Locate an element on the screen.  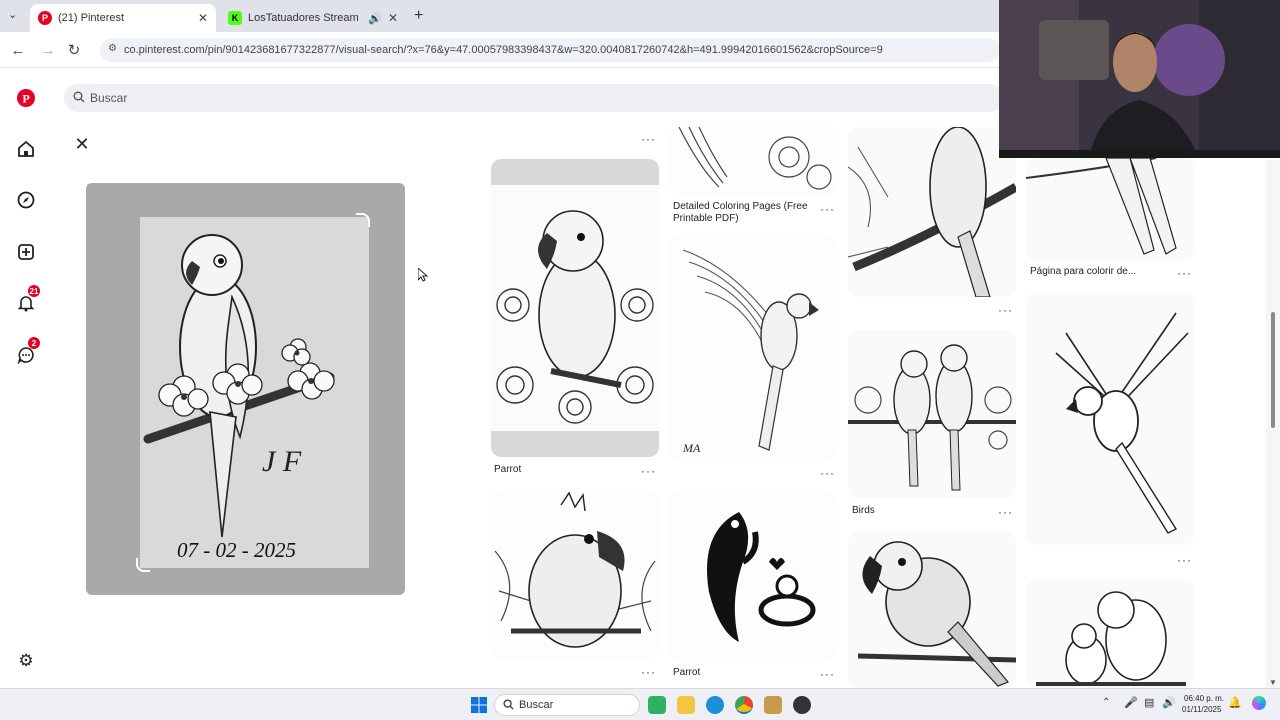
close-button: ✕ is located at coordinates (82, 144).